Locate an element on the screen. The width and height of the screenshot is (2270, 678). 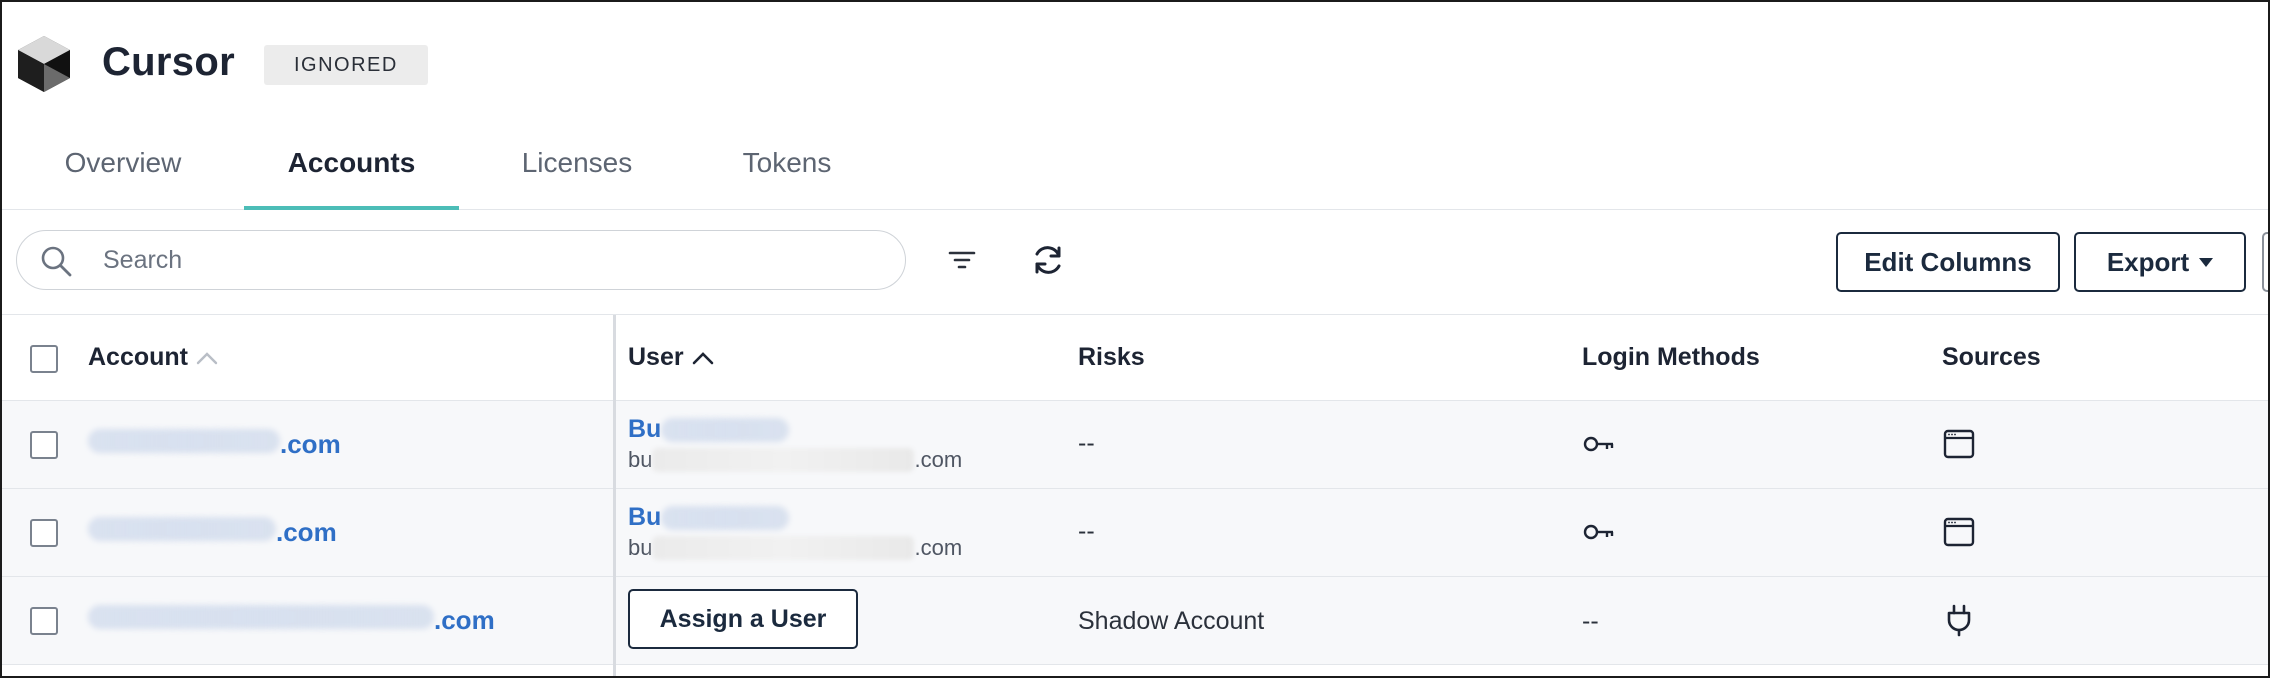
column-header-sources: Sources is located at coordinates (1991, 357).